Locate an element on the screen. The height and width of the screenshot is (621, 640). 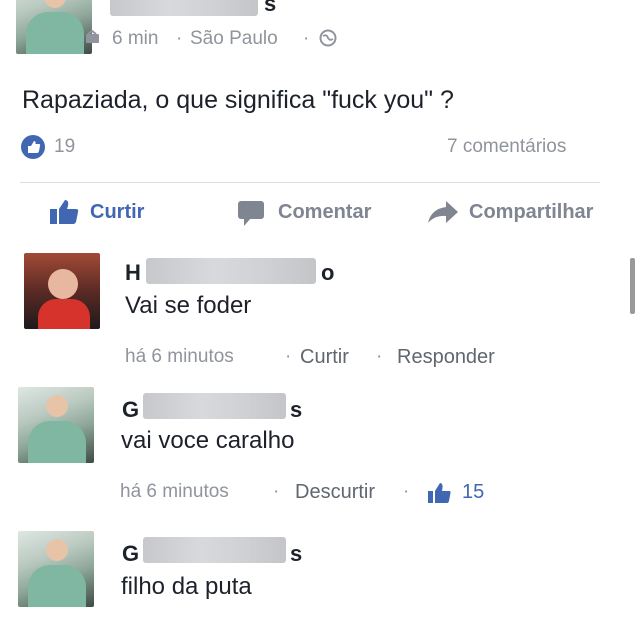
comment-like-button: Curtir is located at coordinates (324, 357).